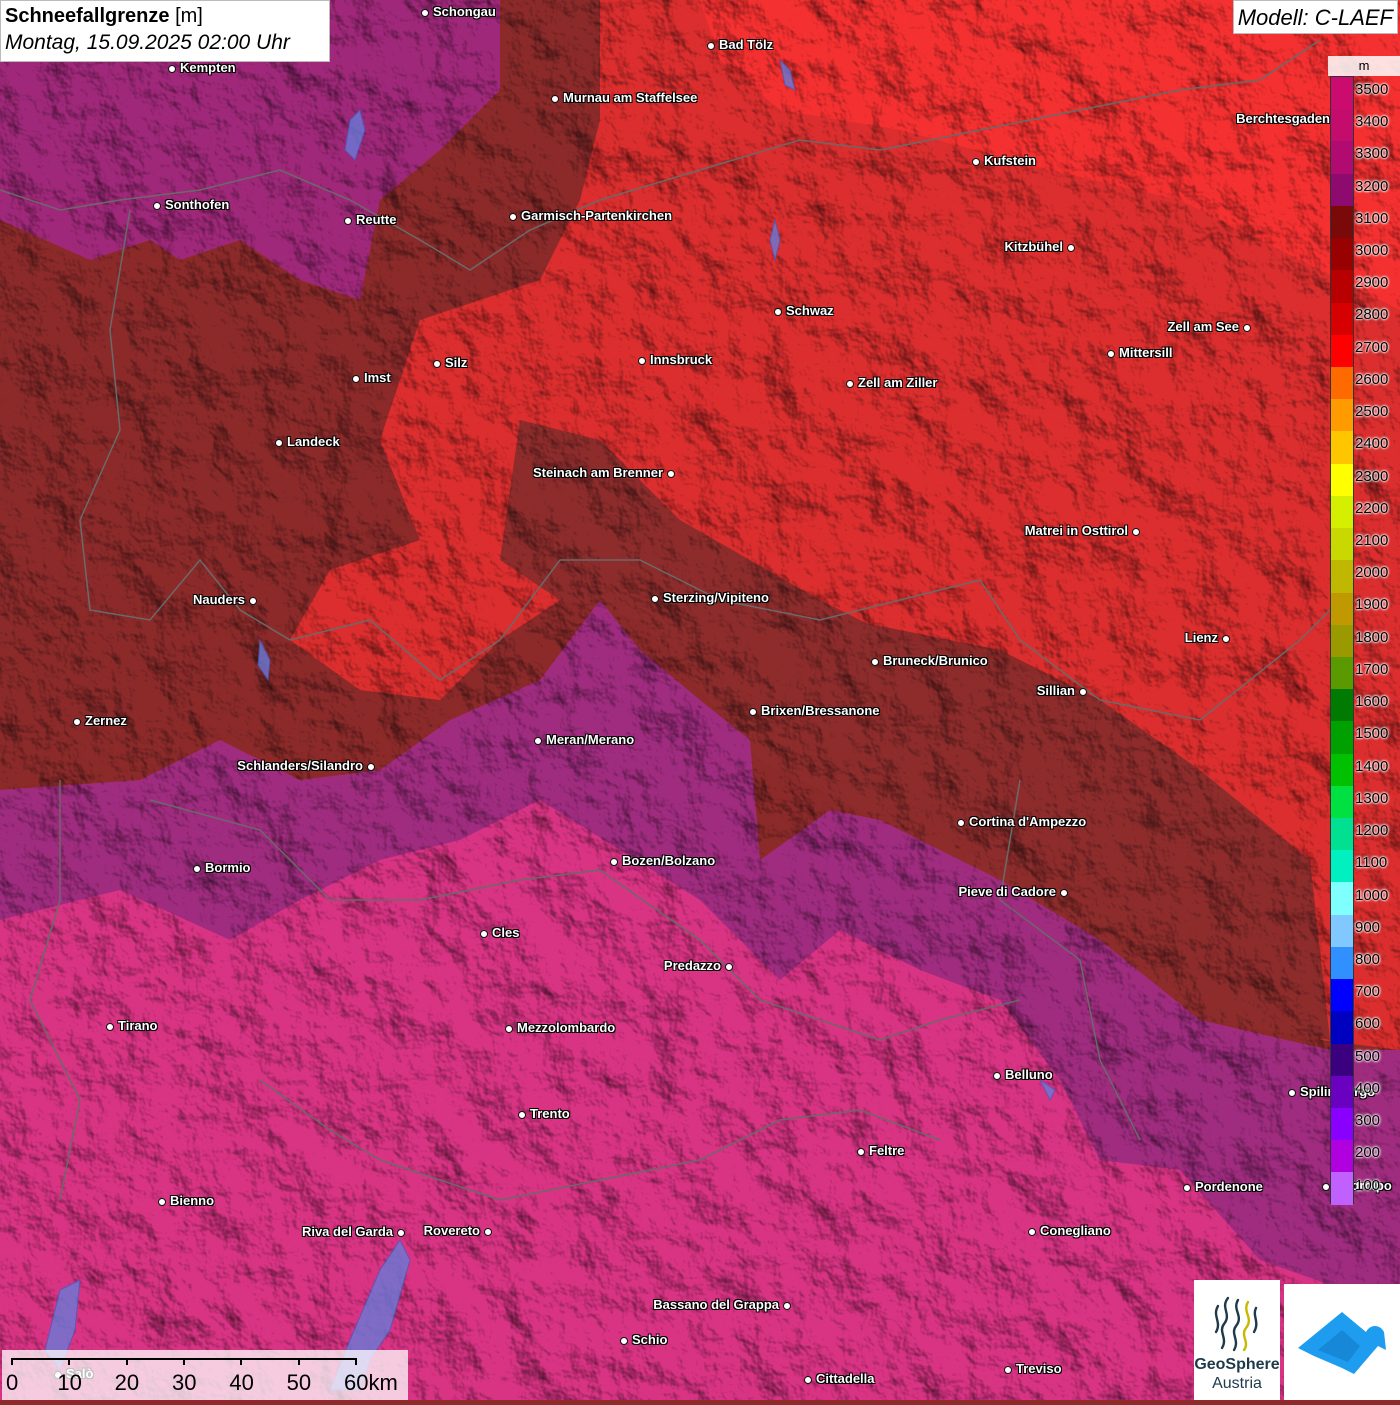 The width and height of the screenshot is (1400, 1405). I want to click on legend-label: 2300, so click(1372, 476).